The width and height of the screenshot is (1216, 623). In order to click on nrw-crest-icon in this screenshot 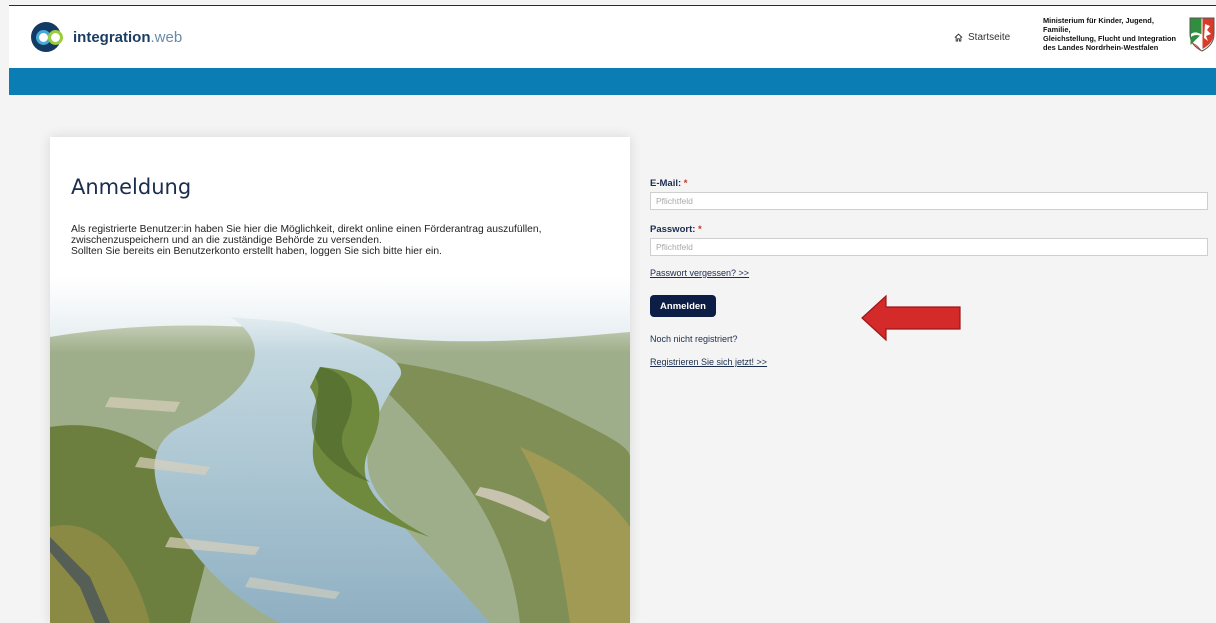, I will do `click(1202, 34)`.